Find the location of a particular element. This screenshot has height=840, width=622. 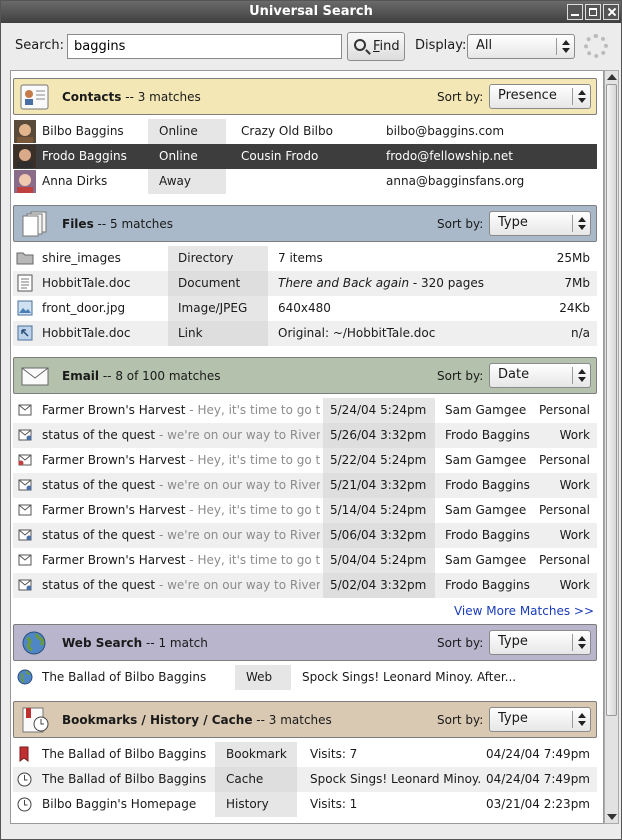

contact-email: anna@bagginsfans.org is located at coordinates (455, 181).